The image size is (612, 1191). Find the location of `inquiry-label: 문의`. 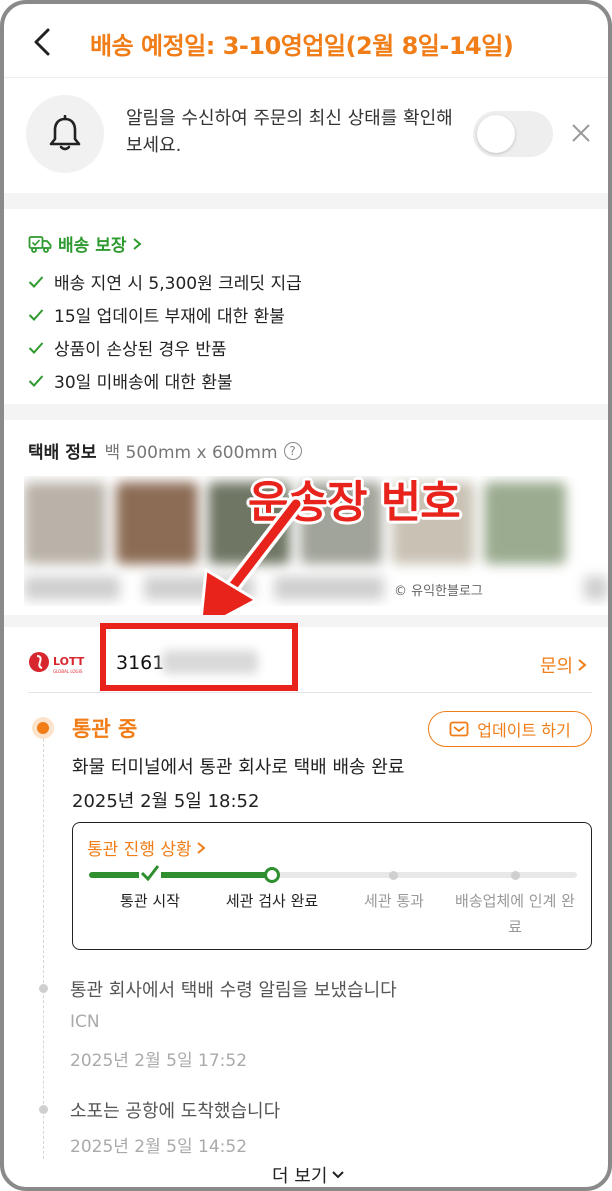

inquiry-label: 문의 is located at coordinates (557, 666).